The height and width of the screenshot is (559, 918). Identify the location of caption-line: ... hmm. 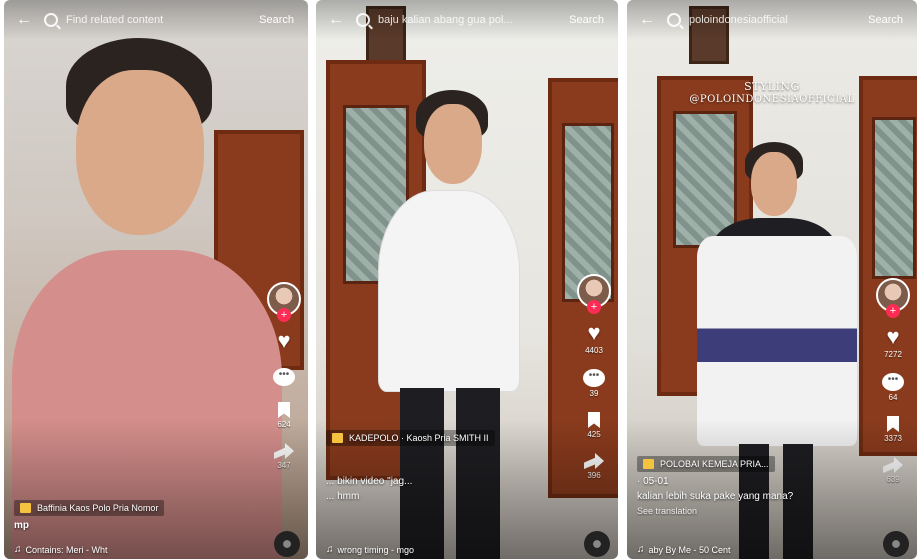
(343, 496).